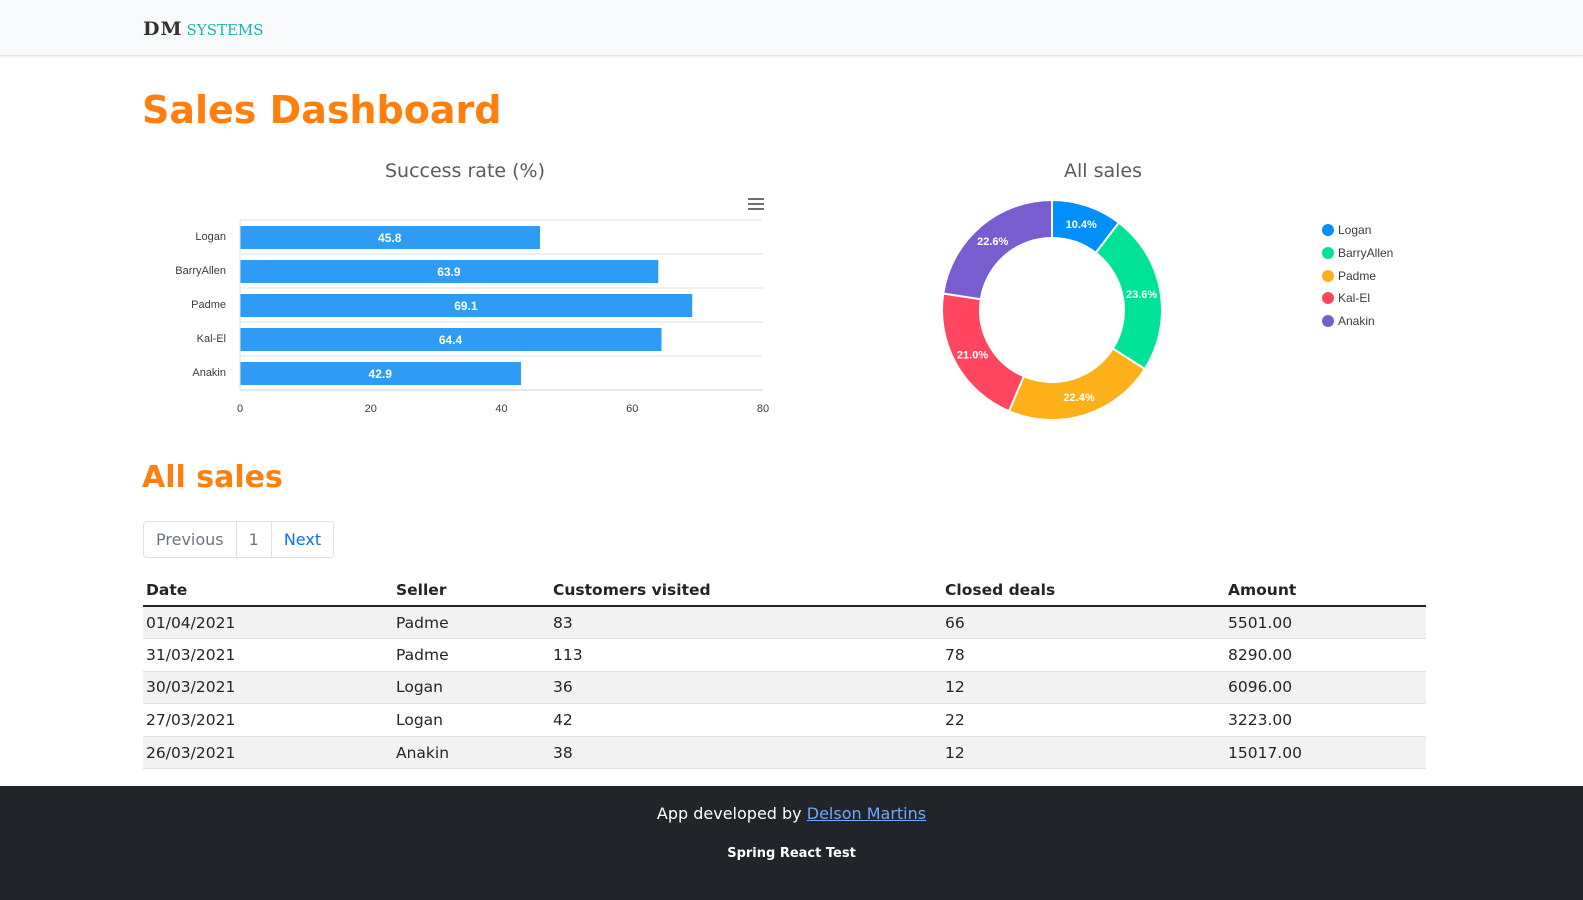 Image resolution: width=1583 pixels, height=900 pixels. I want to click on y-tick-label: Kal-El, so click(211, 339).